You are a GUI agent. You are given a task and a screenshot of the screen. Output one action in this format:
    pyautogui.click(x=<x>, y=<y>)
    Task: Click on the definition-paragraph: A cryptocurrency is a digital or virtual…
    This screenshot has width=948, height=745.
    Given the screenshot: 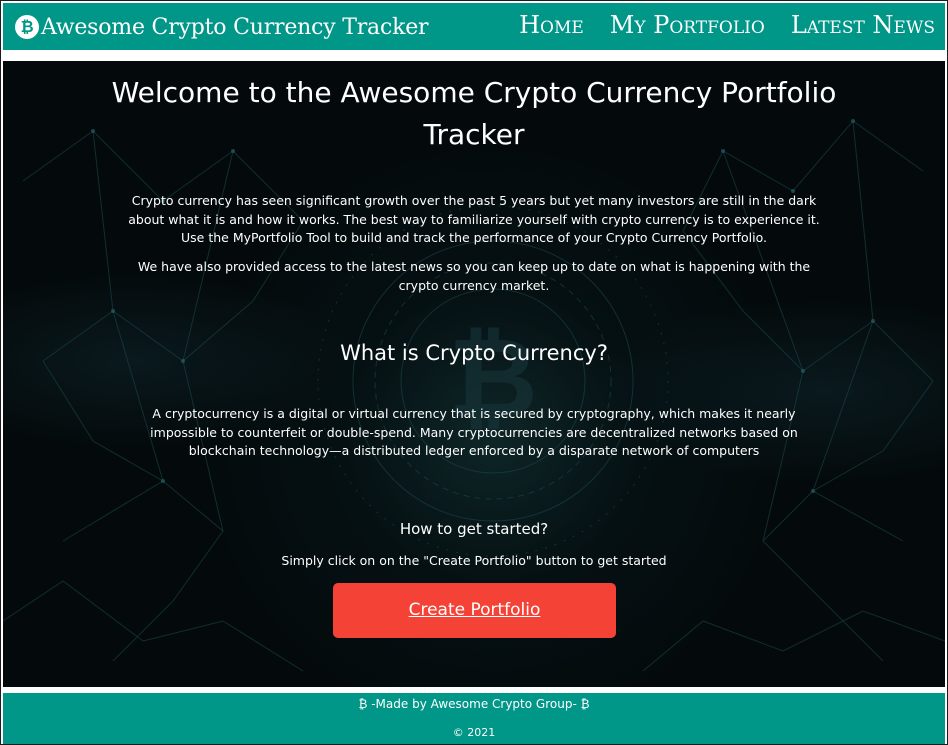 What is the action you would take?
    pyautogui.click(x=474, y=432)
    